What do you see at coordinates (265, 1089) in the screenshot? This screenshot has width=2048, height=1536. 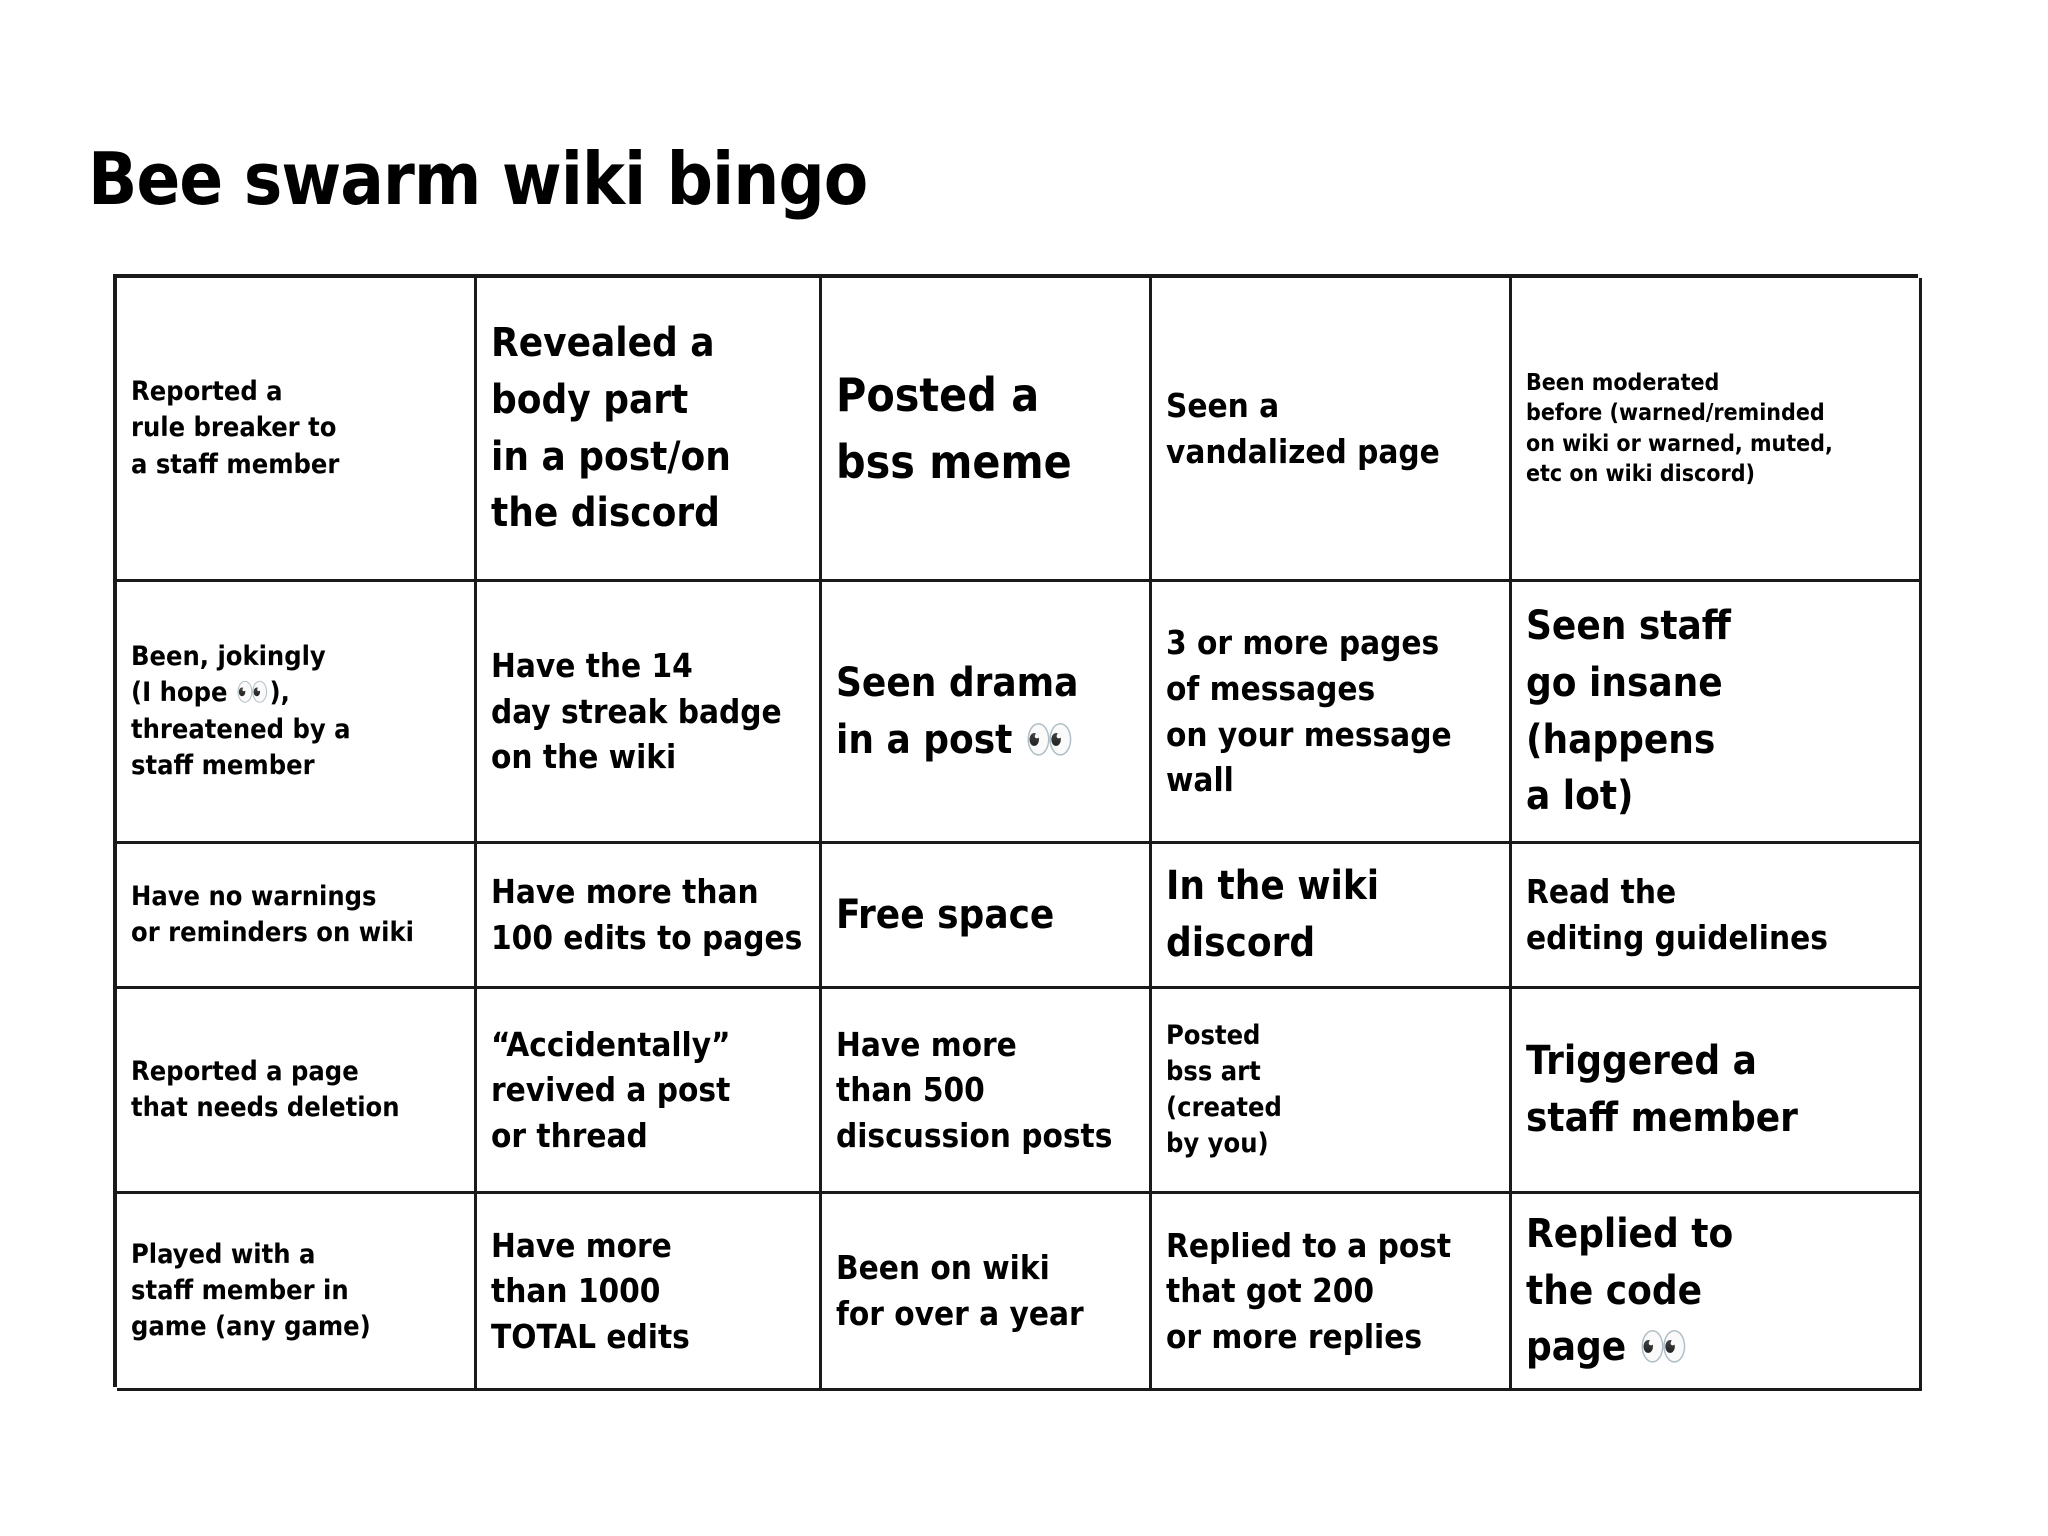 I see `bingo-cell-label: Reported a page that needs deletion` at bounding box center [265, 1089].